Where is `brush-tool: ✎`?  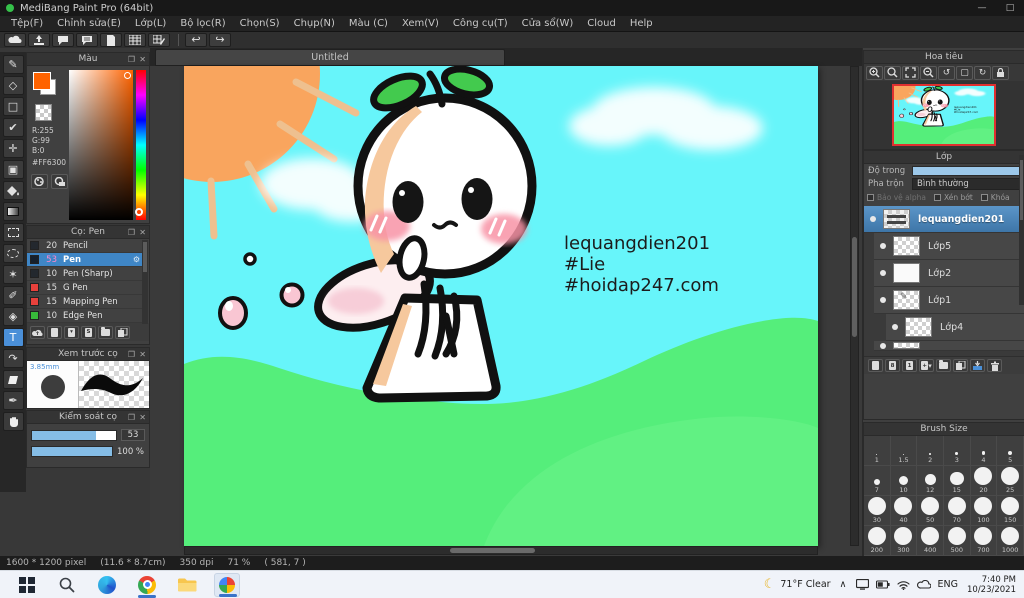 brush-tool: ✎ is located at coordinates (13, 64).